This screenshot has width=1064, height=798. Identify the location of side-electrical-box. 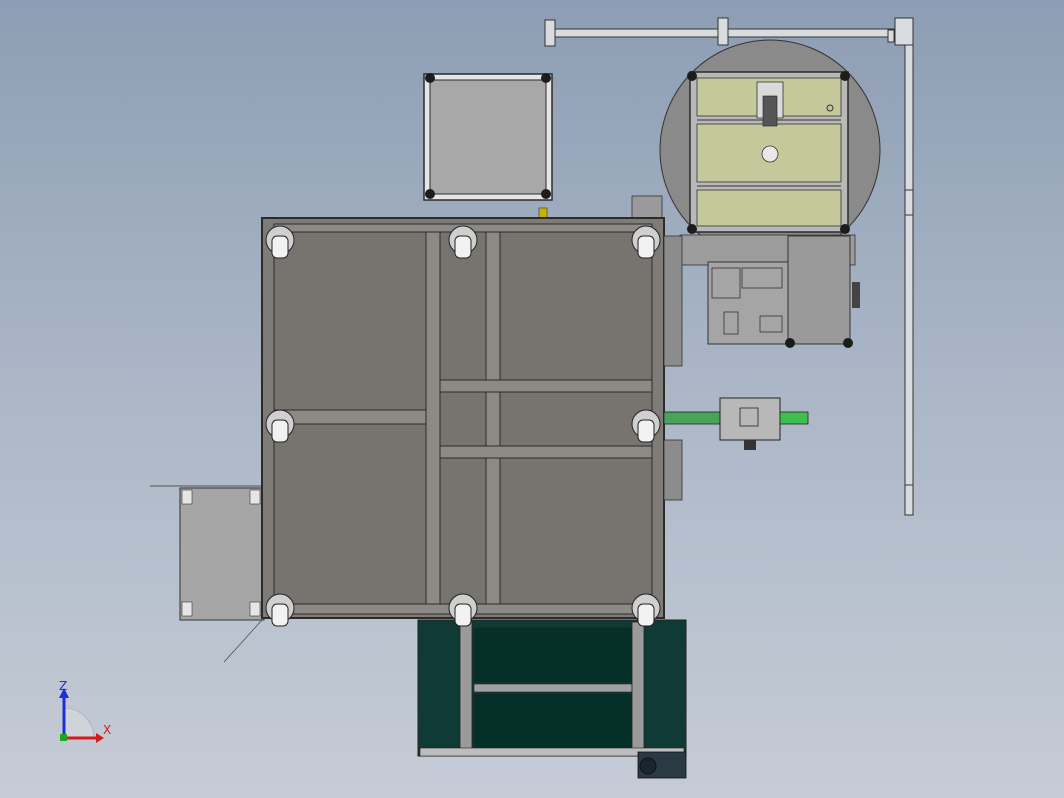
(207, 574).